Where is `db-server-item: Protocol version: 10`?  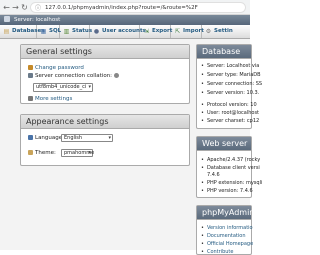
db-server-item: Protocol version: 10 is located at coordinates (229, 105).